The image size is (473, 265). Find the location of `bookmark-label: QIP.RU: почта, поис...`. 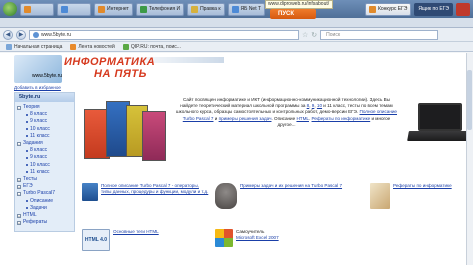

bookmark-label: QIP.RU: почта, поис... is located at coordinates (155, 46).